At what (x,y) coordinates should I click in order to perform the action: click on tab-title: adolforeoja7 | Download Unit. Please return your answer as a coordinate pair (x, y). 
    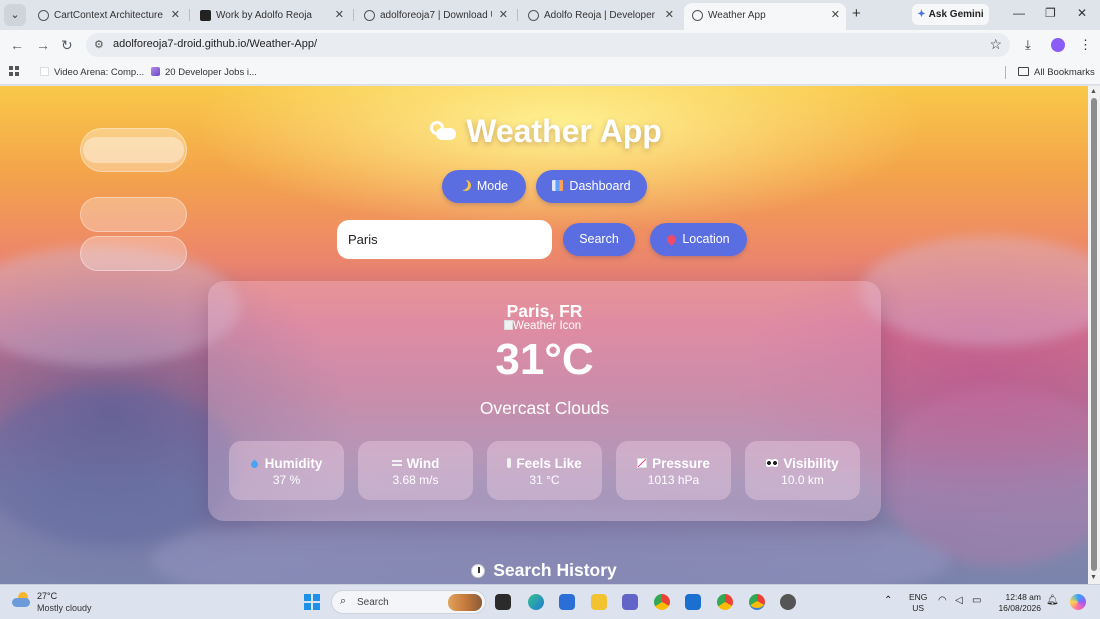
    Looking at the image, I should click on (436, 15).